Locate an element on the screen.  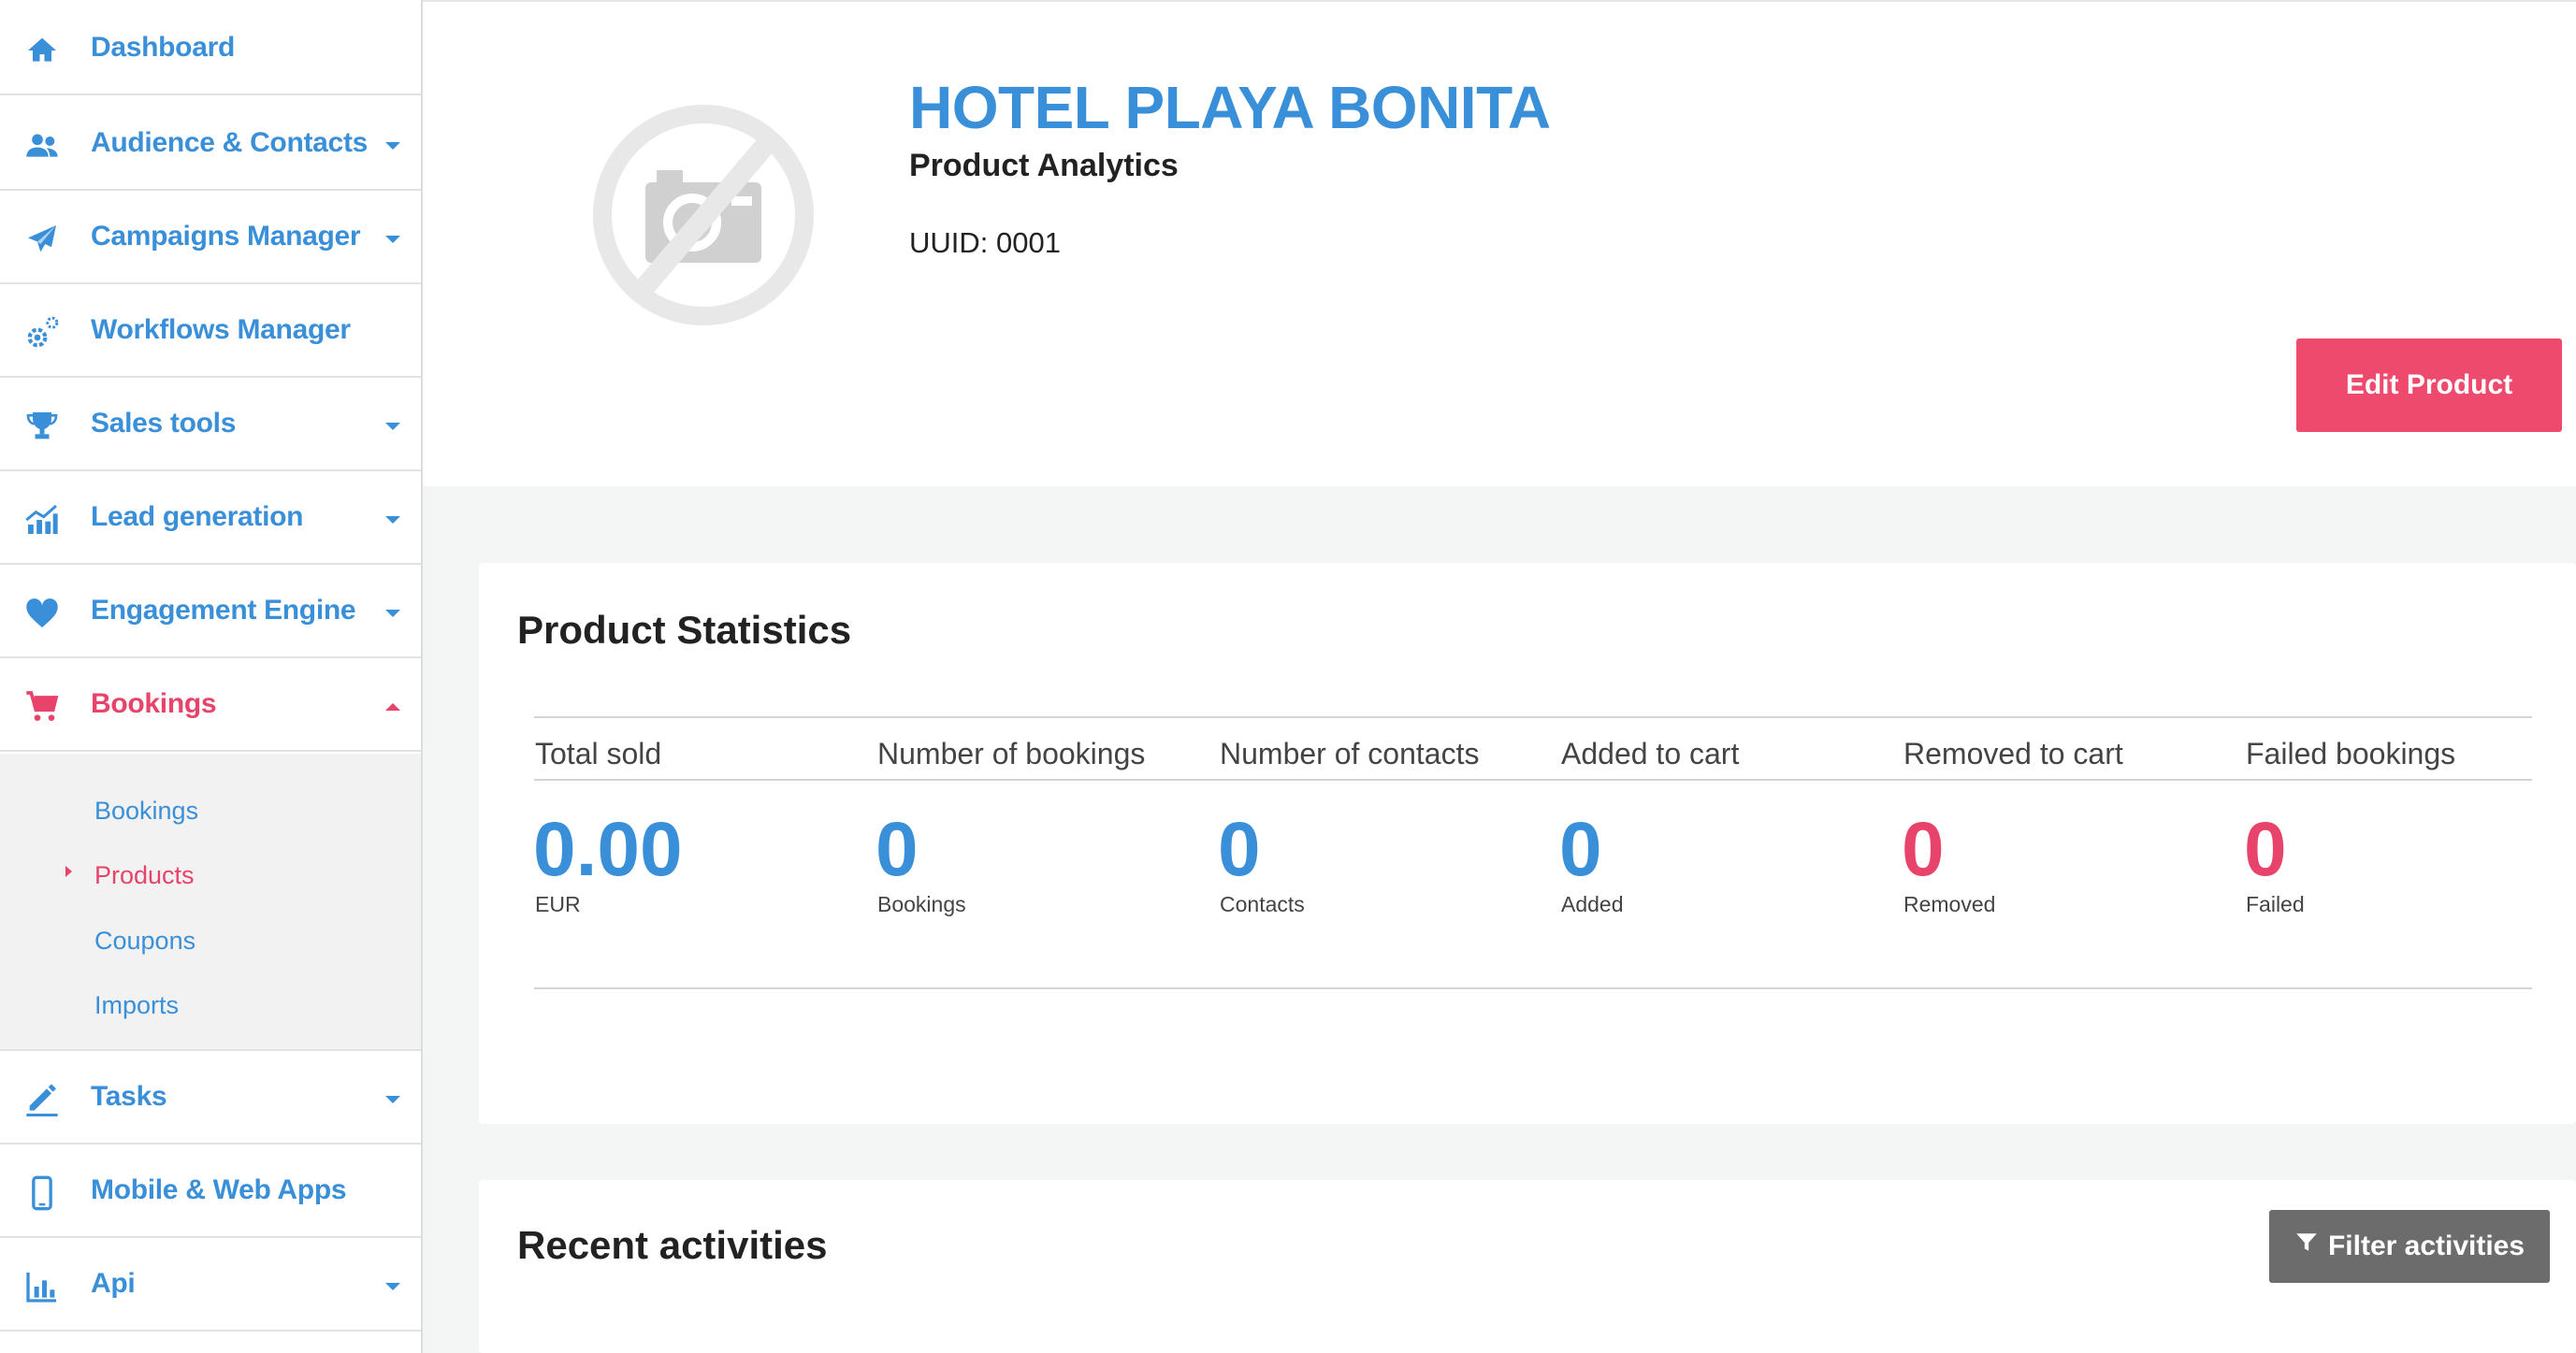
cart-icon is located at coordinates (42, 707).